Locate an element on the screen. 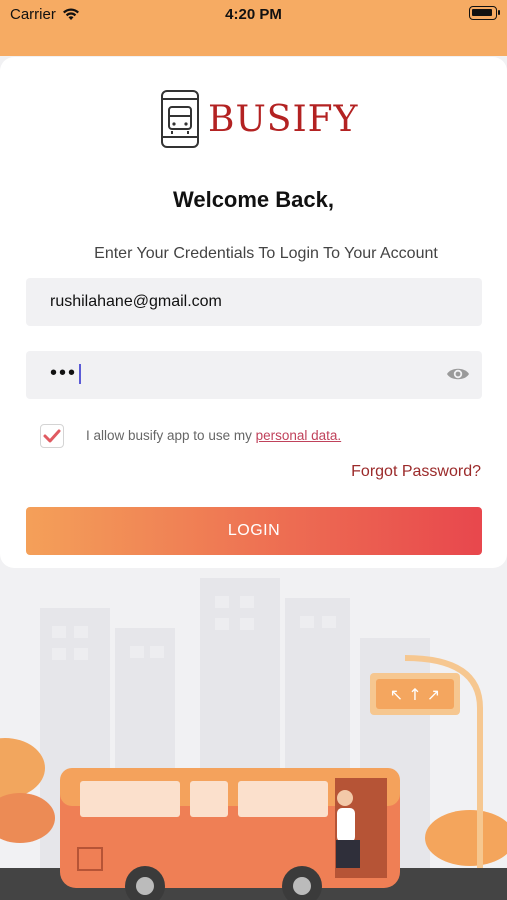 The image size is (507, 900). welcome-heading: Welcome Back, is located at coordinates (253, 199).